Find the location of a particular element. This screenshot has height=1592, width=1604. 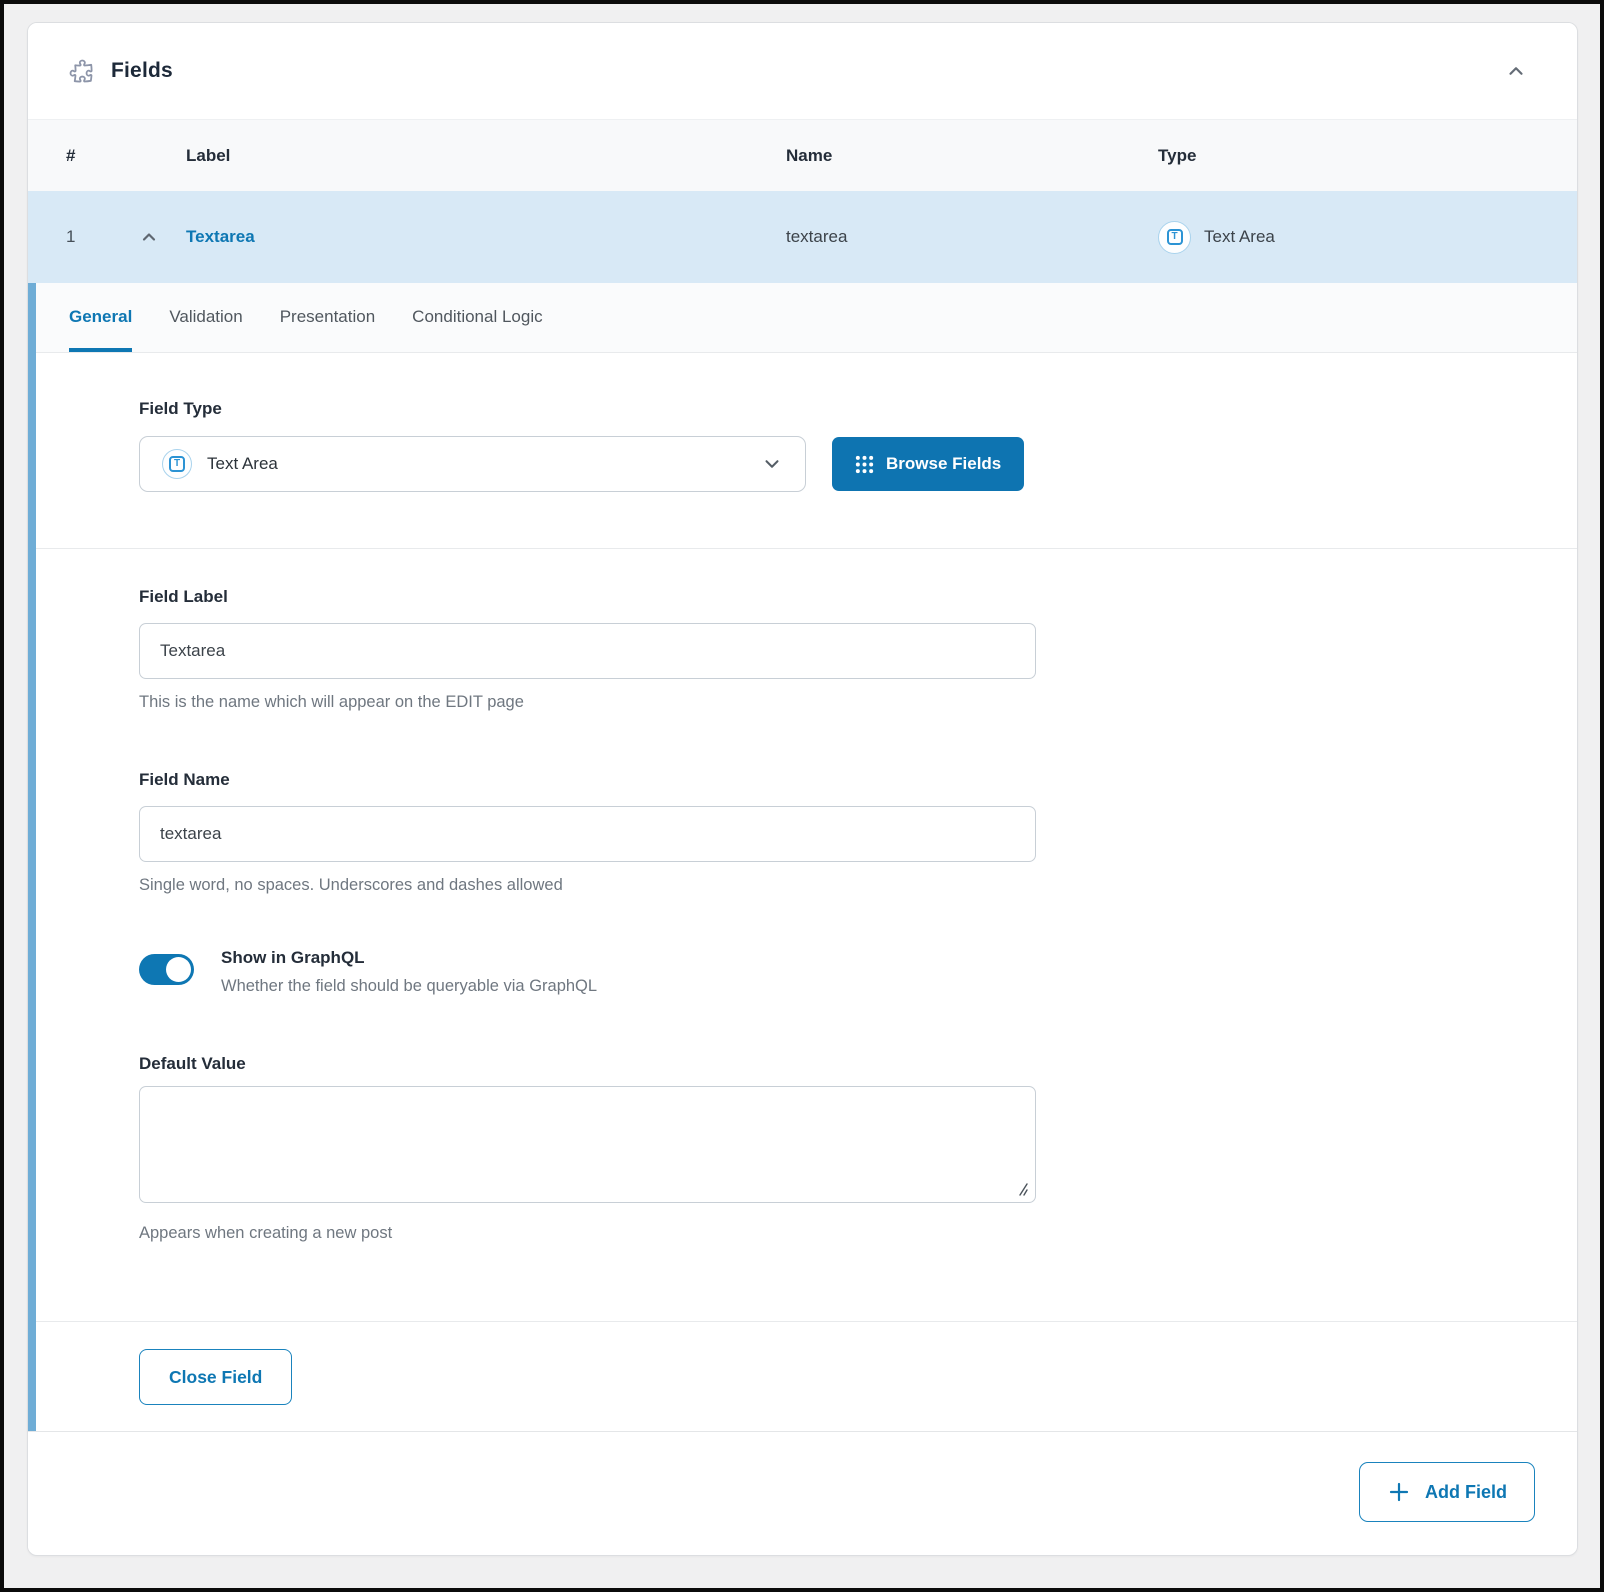

column-header-label: Label is located at coordinates (208, 155).